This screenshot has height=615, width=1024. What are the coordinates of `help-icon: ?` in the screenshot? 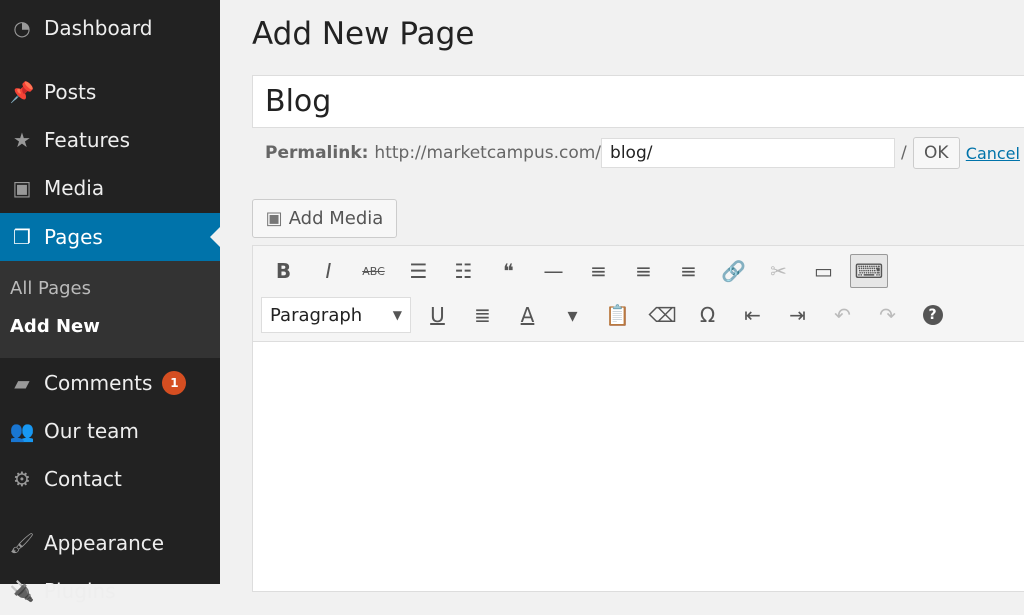 It's located at (932, 315).